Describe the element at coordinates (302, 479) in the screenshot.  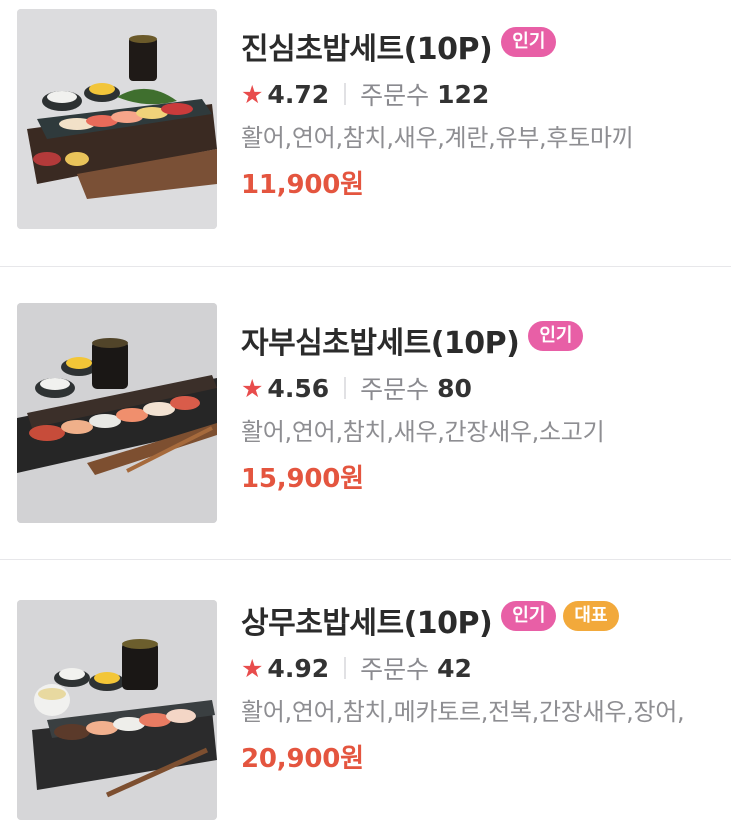
I see `menu-item-price: 15,900원` at that location.